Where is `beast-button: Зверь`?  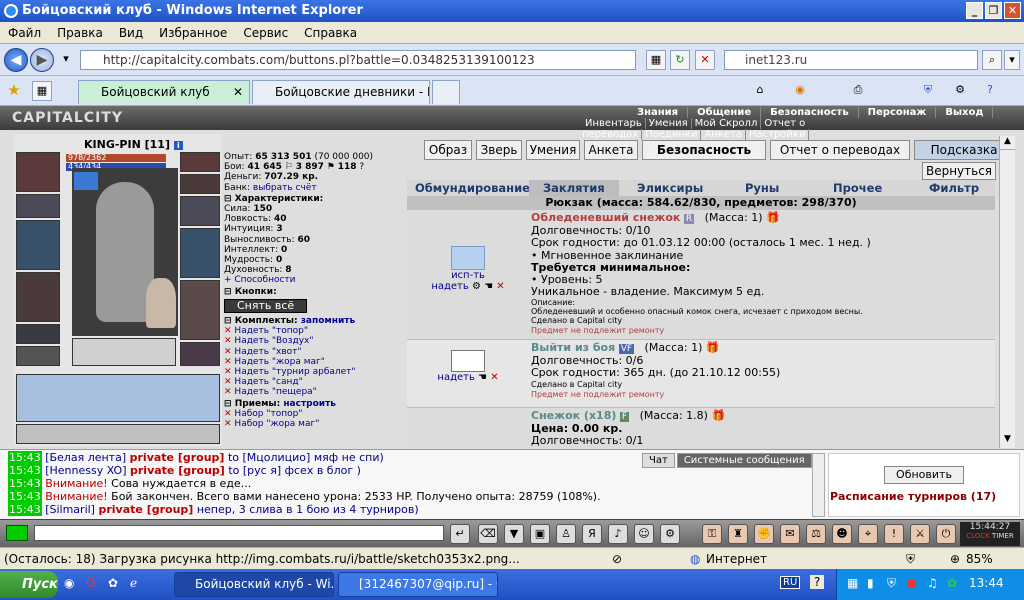 beast-button: Зверь is located at coordinates (499, 150).